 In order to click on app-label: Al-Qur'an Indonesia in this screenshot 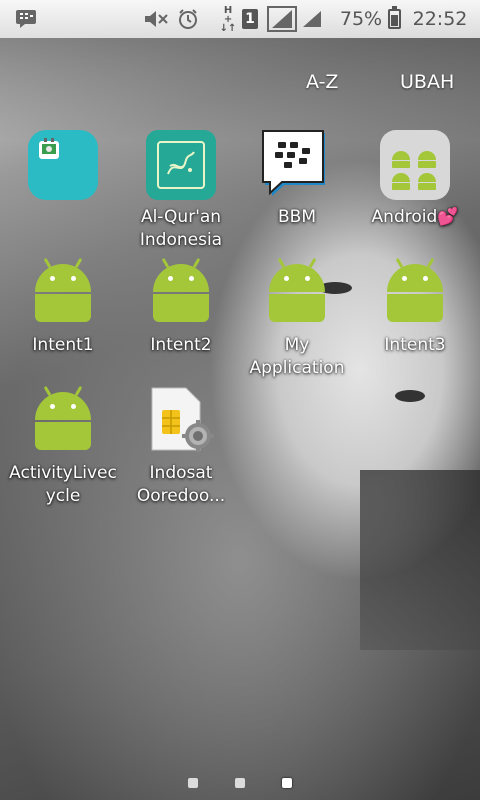, I will do `click(181, 228)`.